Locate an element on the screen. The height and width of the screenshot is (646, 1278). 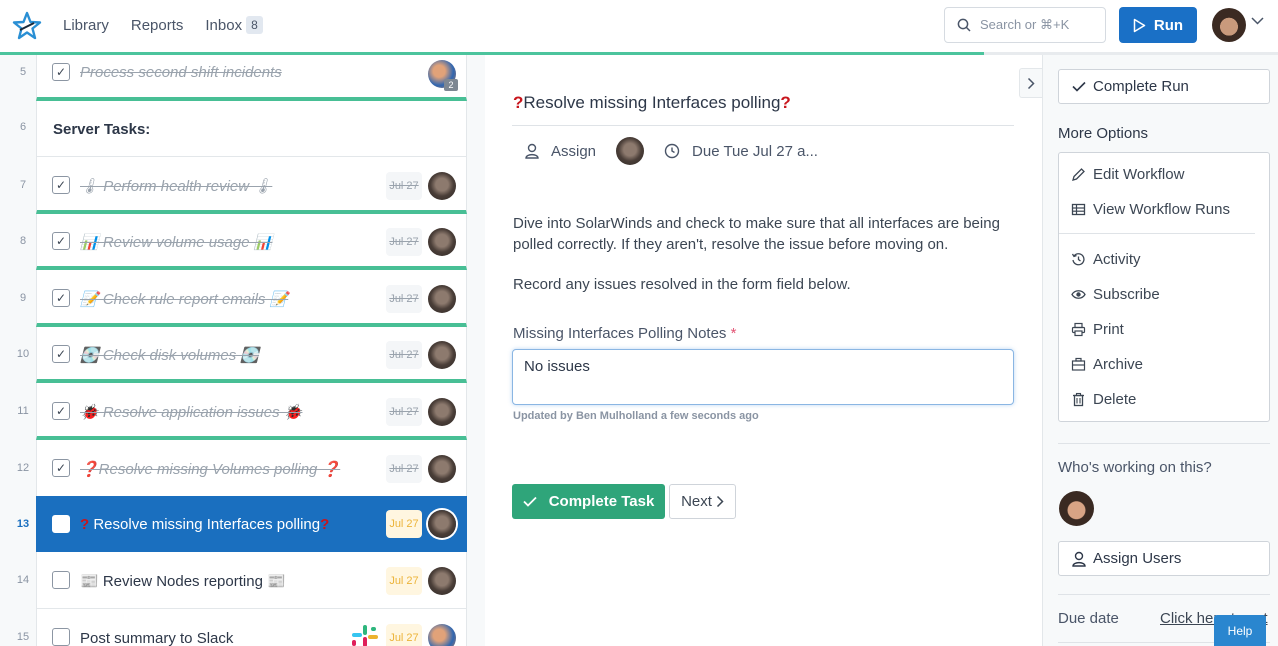
nav-inbox: Inbox 8 is located at coordinates (234, 25).